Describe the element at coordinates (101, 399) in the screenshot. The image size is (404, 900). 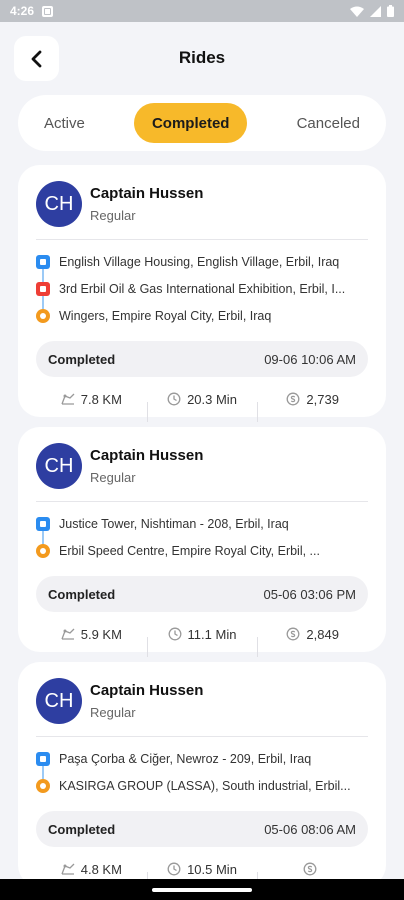
I see `distance-value: 7.8 KM` at that location.